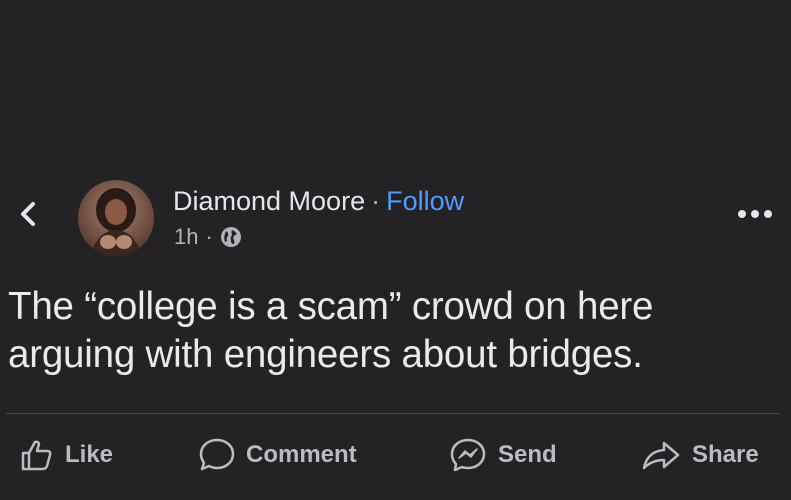  What do you see at coordinates (661, 455) in the screenshot?
I see `share-arrow-icon` at bounding box center [661, 455].